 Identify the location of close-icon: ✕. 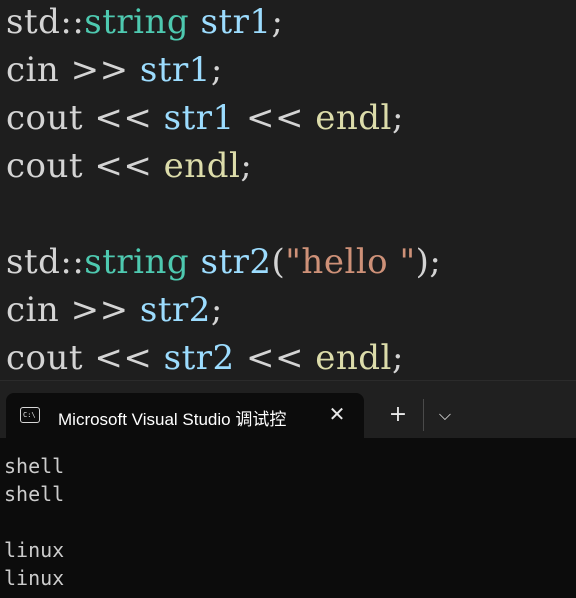
(337, 414).